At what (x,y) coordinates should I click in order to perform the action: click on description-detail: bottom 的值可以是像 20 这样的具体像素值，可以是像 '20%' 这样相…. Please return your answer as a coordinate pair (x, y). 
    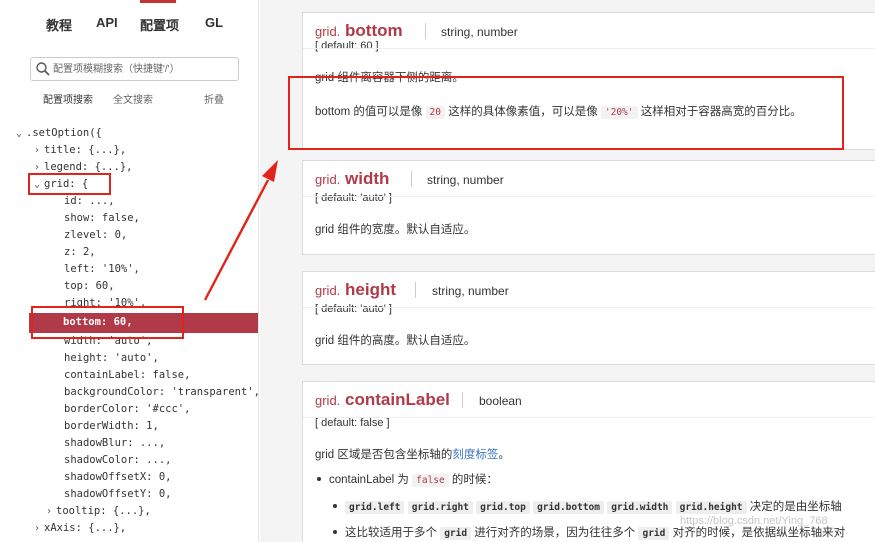
    Looking at the image, I should click on (558, 112).